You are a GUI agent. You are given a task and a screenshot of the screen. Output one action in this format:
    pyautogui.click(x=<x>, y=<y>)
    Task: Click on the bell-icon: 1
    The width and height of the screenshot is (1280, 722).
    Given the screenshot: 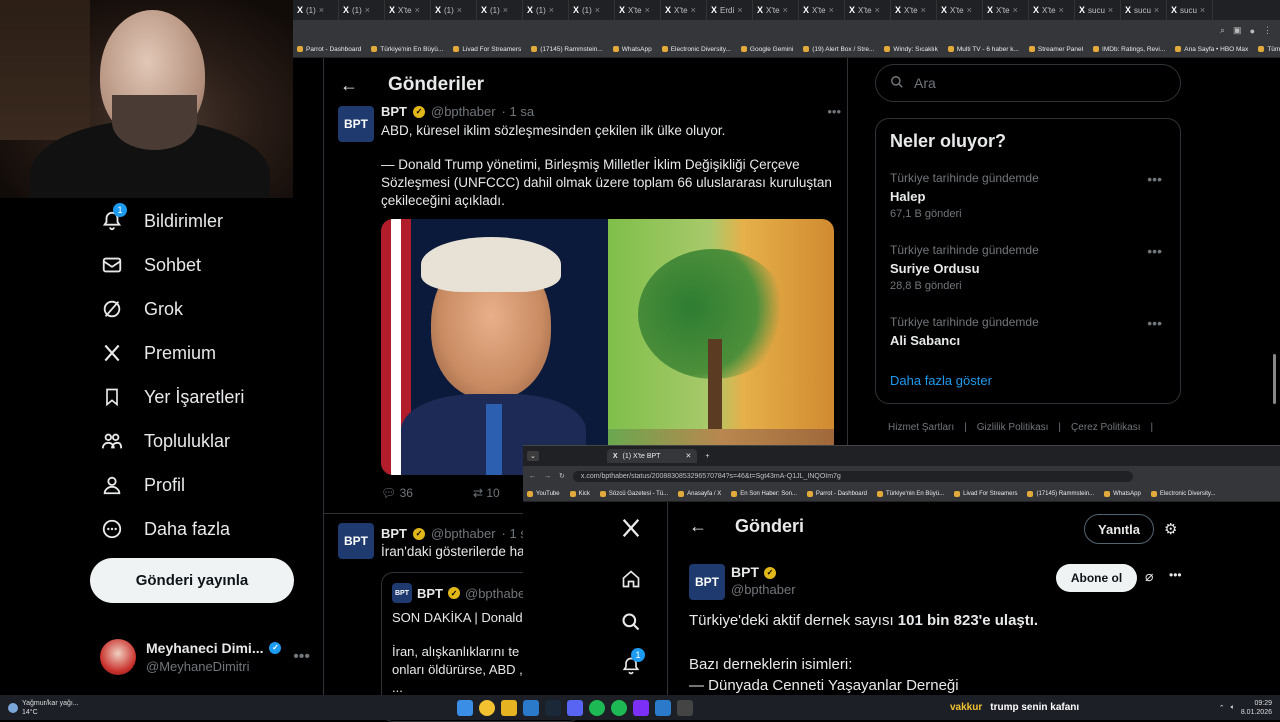 What is the action you would take?
    pyautogui.click(x=632, y=663)
    